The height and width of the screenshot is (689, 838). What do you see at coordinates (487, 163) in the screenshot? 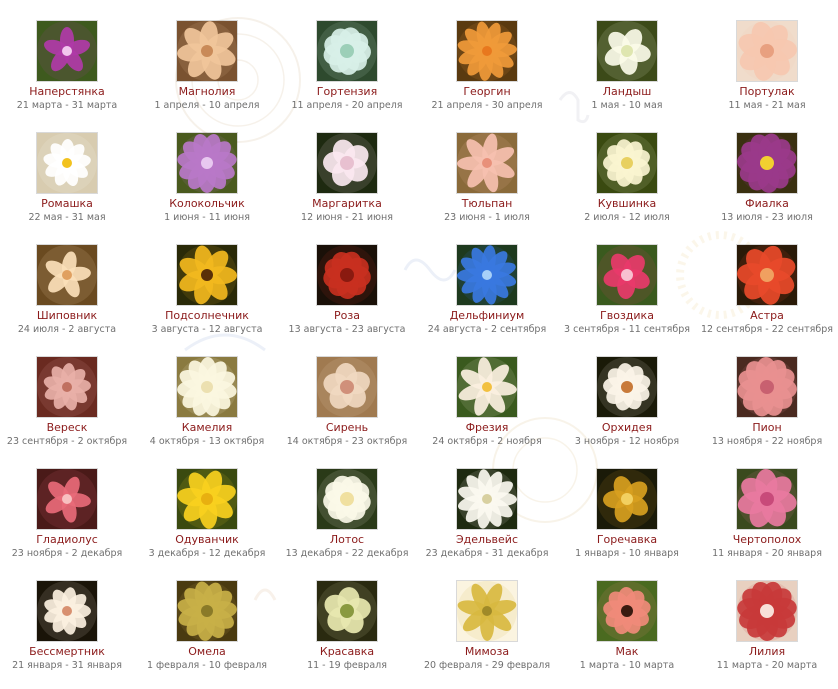
I see `tulip-photo` at bounding box center [487, 163].